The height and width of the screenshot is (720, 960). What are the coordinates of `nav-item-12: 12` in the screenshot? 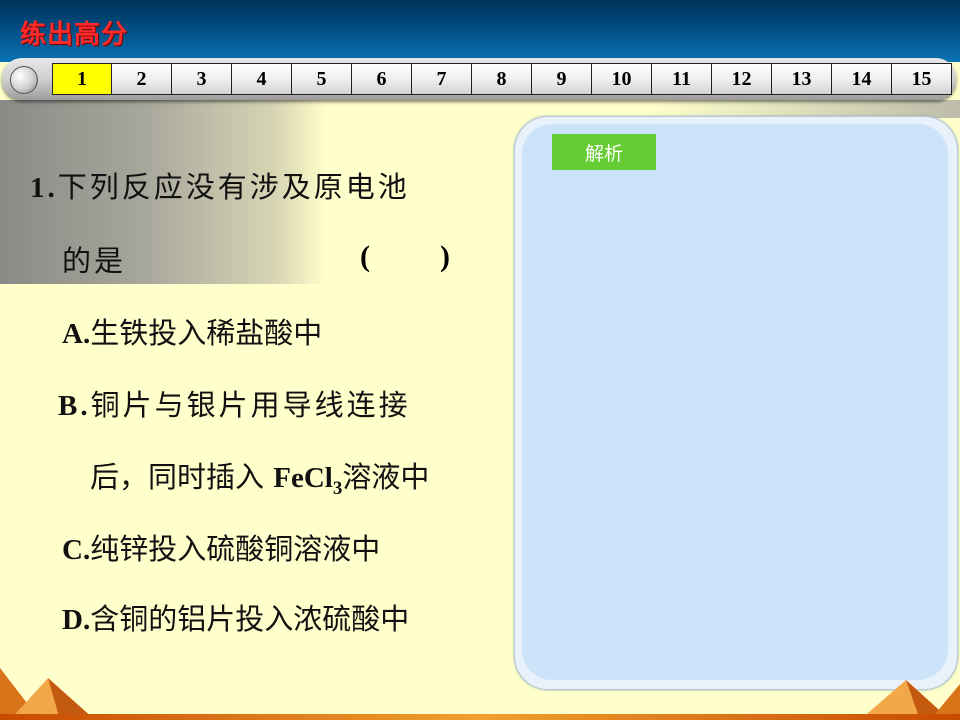 It's located at (742, 79).